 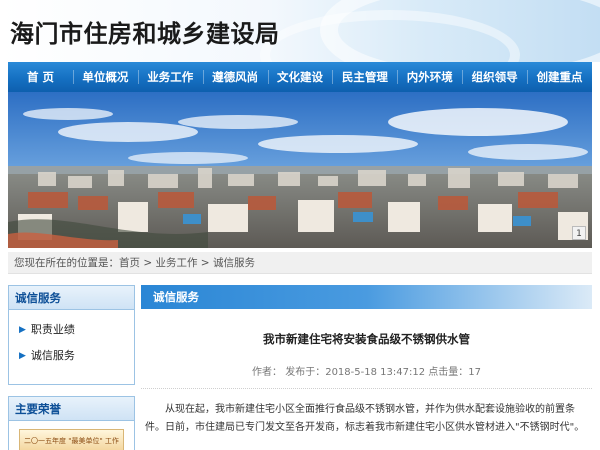 I want to click on nav-item-culture: 文化建设, so click(x=300, y=77).